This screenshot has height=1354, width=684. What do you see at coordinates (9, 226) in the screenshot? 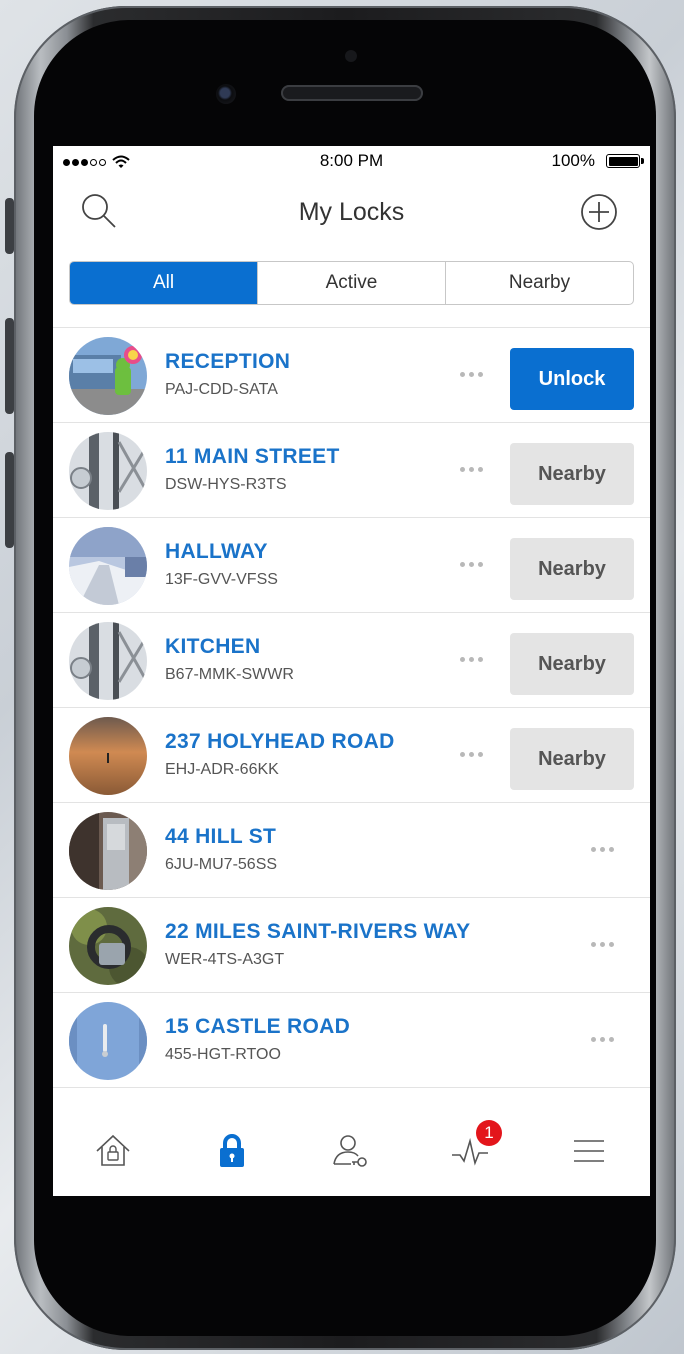
I see `mute-switch` at bounding box center [9, 226].